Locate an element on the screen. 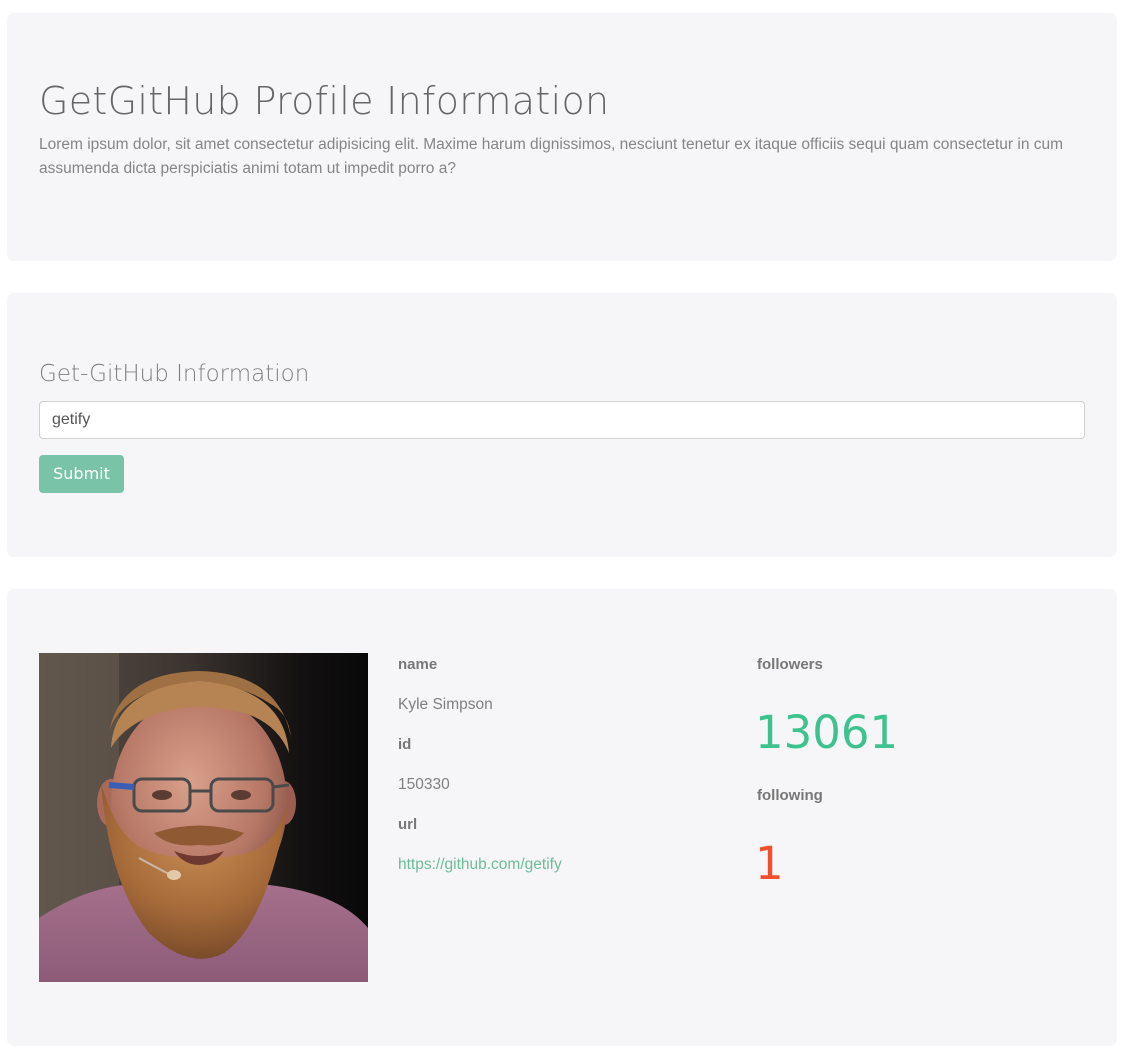 The image size is (1124, 1053). followers-label: followers is located at coordinates (790, 664).